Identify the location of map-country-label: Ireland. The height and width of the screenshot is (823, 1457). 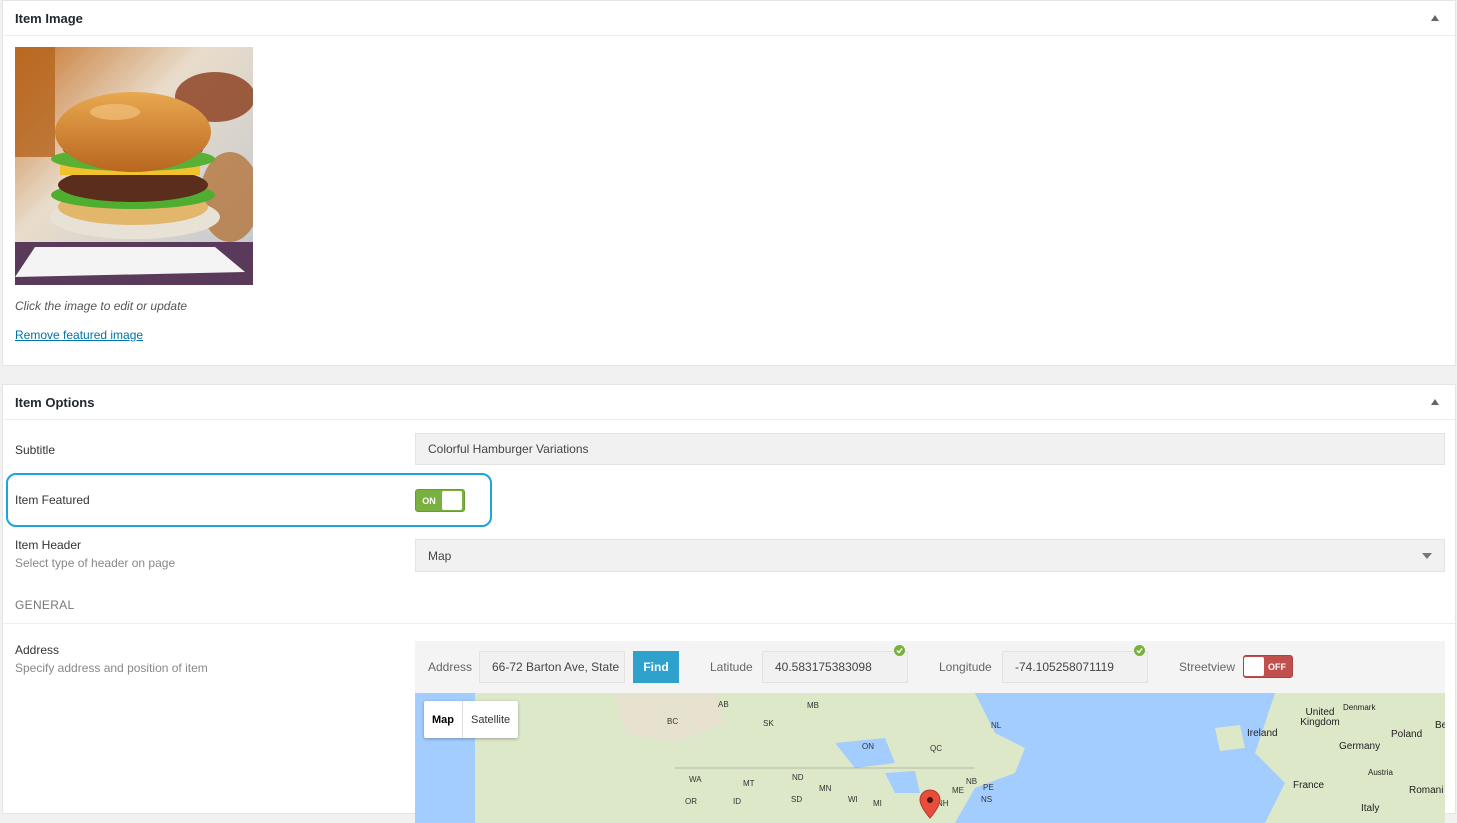
(1262, 733).